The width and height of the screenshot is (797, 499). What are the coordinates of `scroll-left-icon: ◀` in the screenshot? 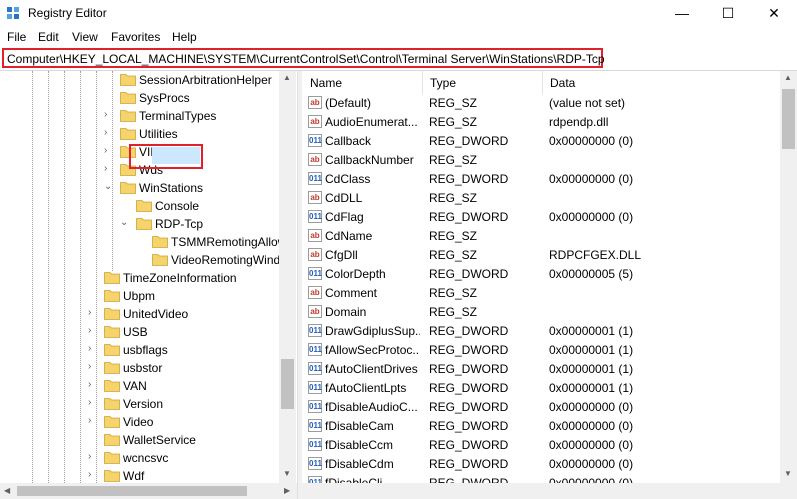 It's located at (7, 490).